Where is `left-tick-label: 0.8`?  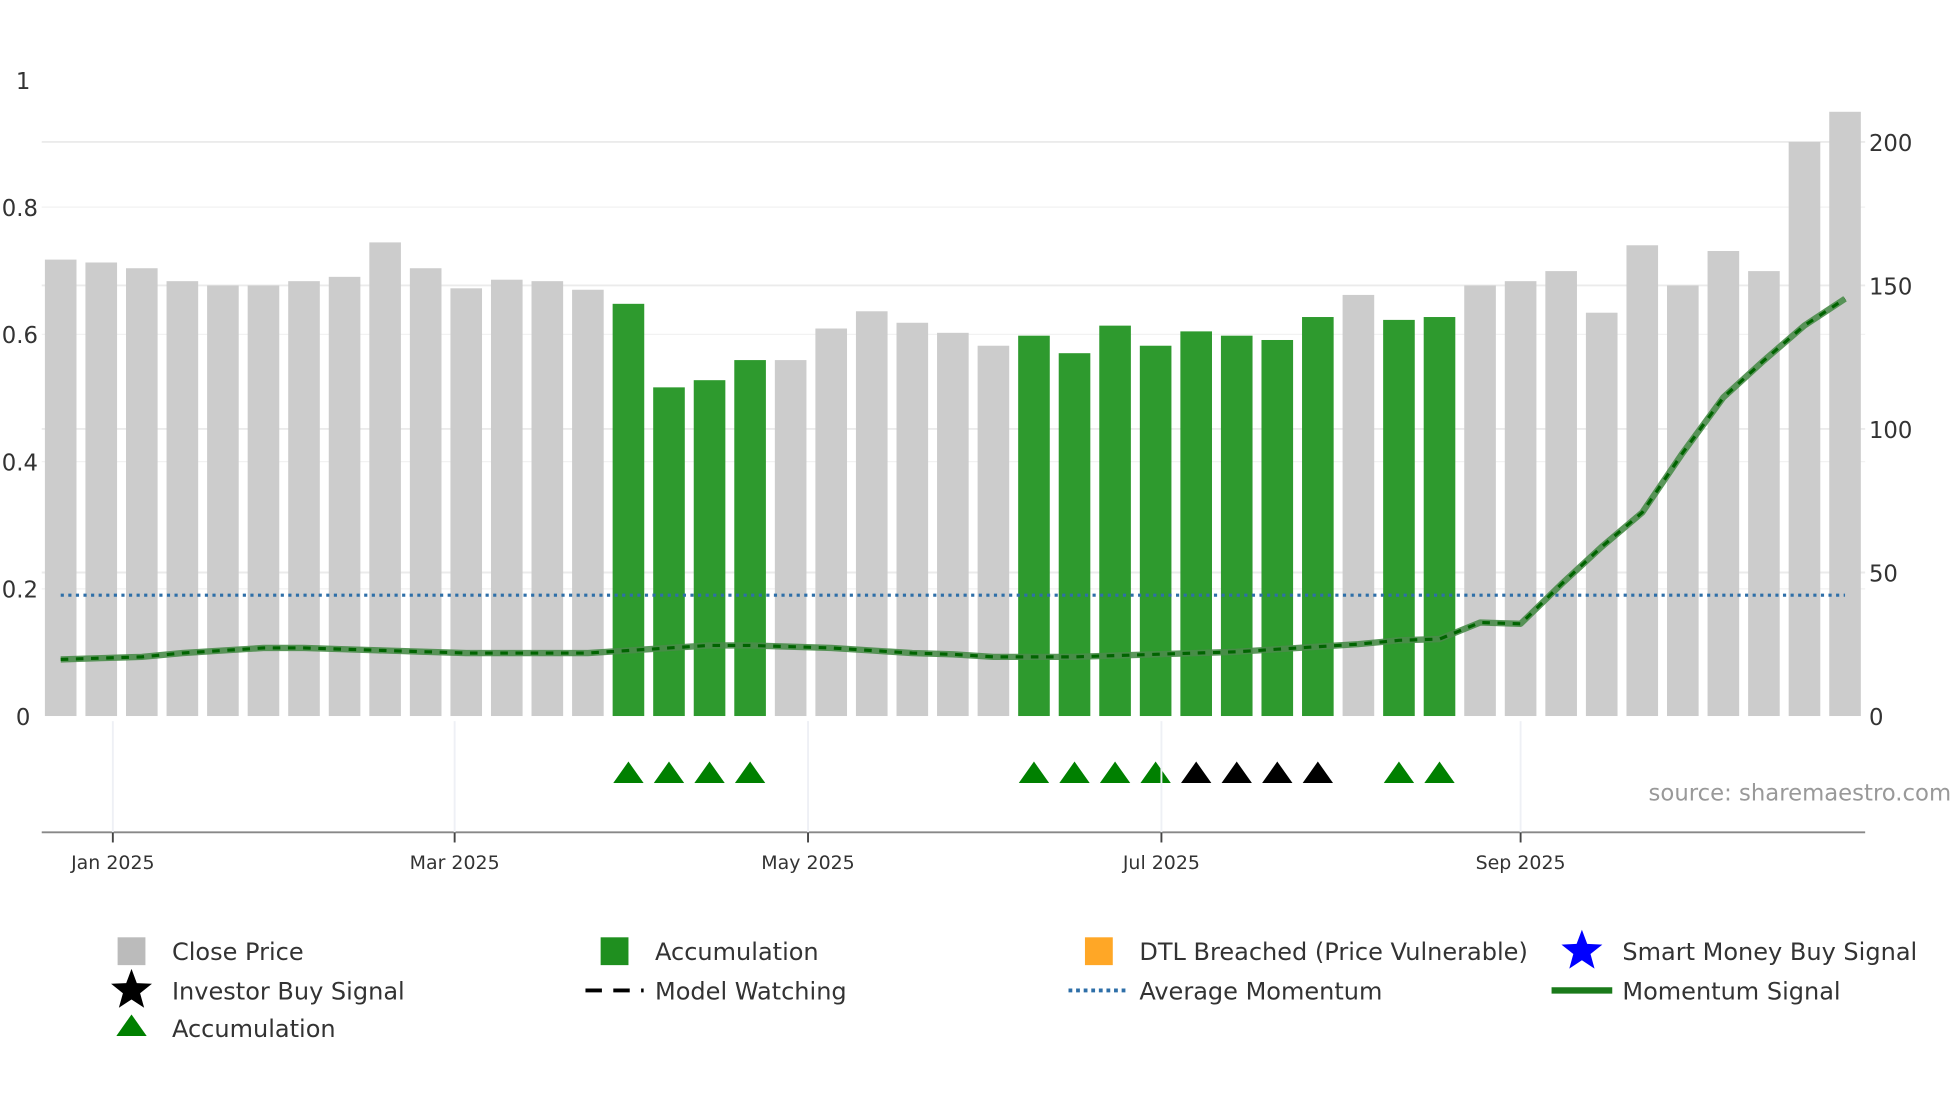
left-tick-label: 0.8 is located at coordinates (20, 209).